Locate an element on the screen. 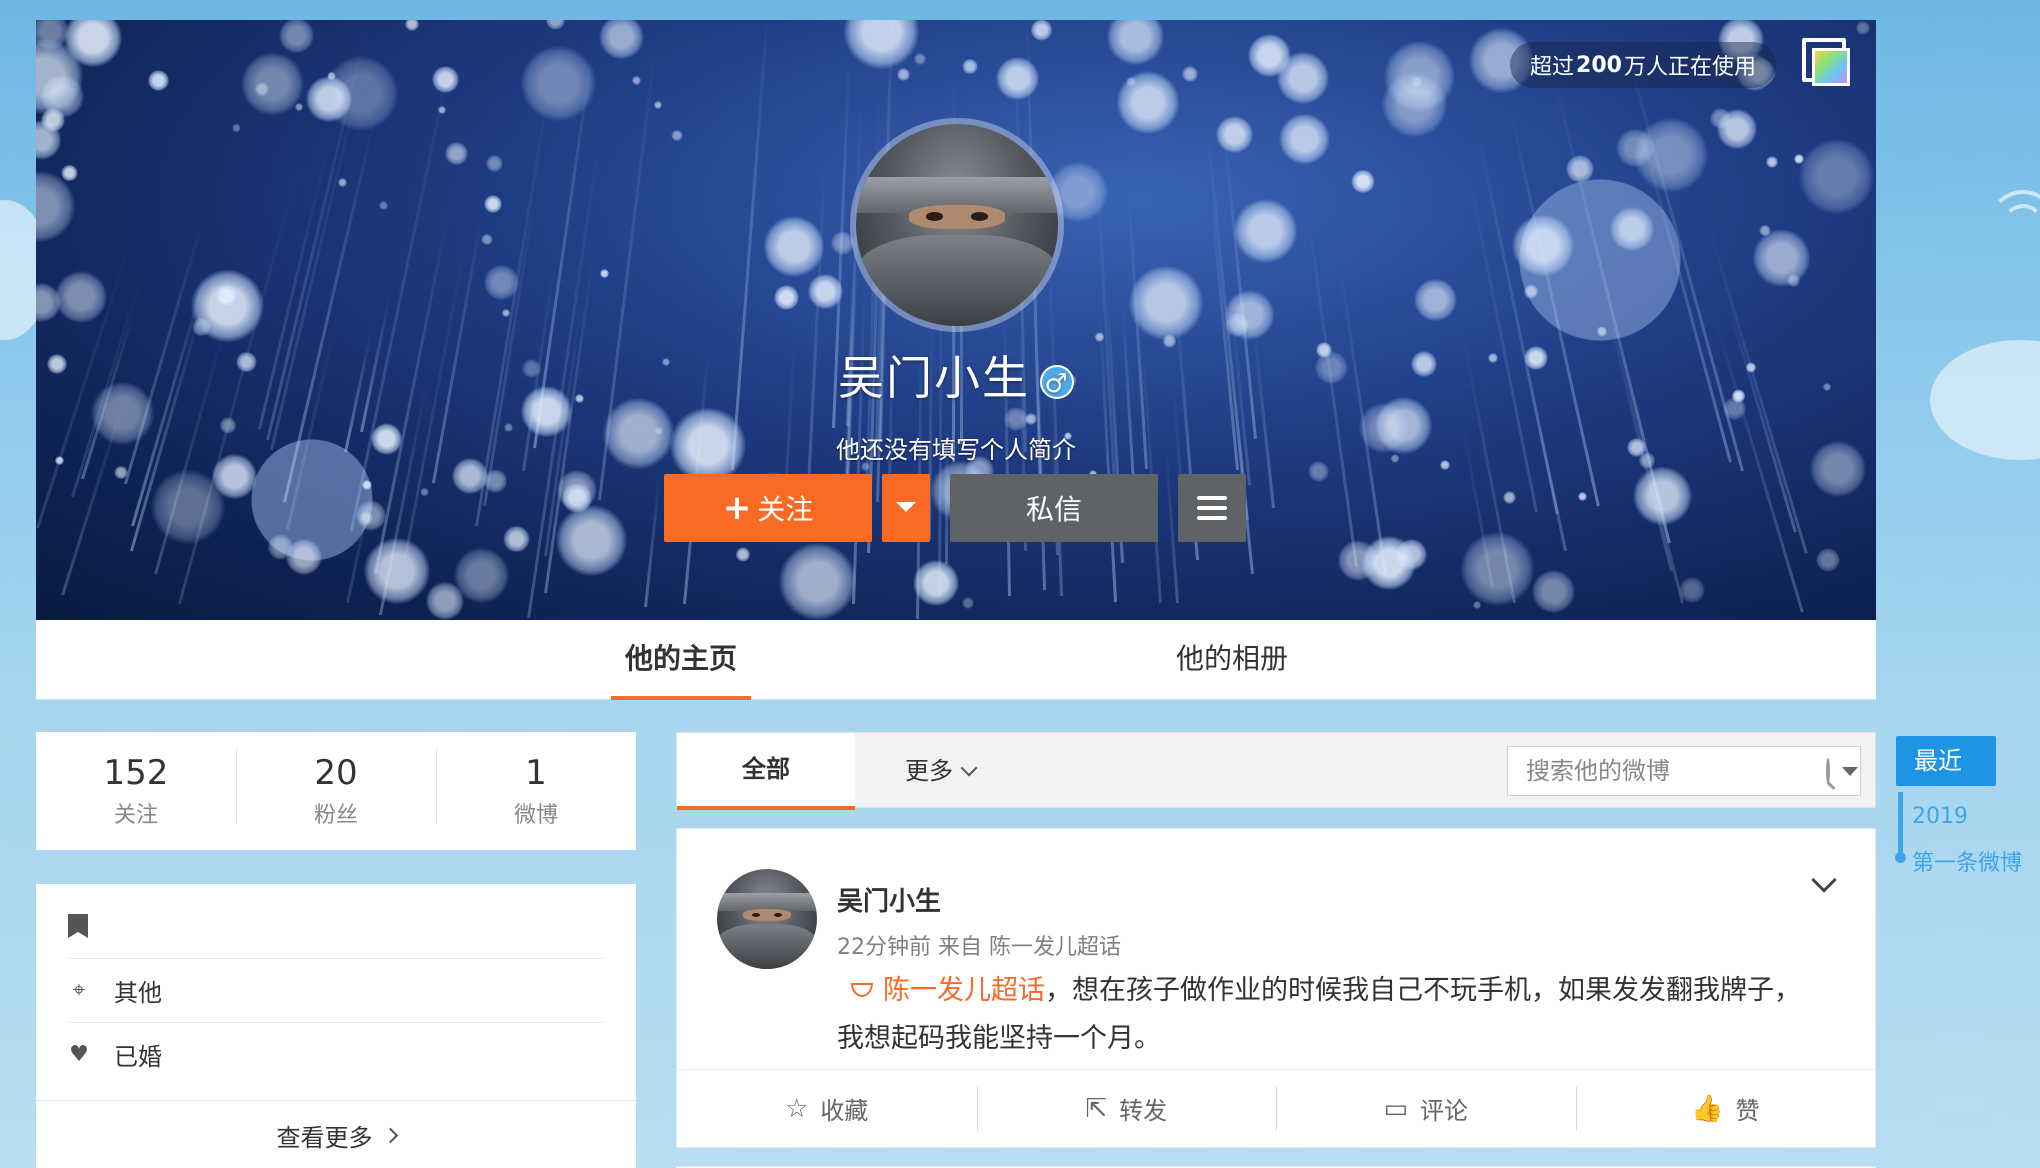 This screenshot has width=2040, height=1168. see-more-label: 查看更多 is located at coordinates (324, 1138).